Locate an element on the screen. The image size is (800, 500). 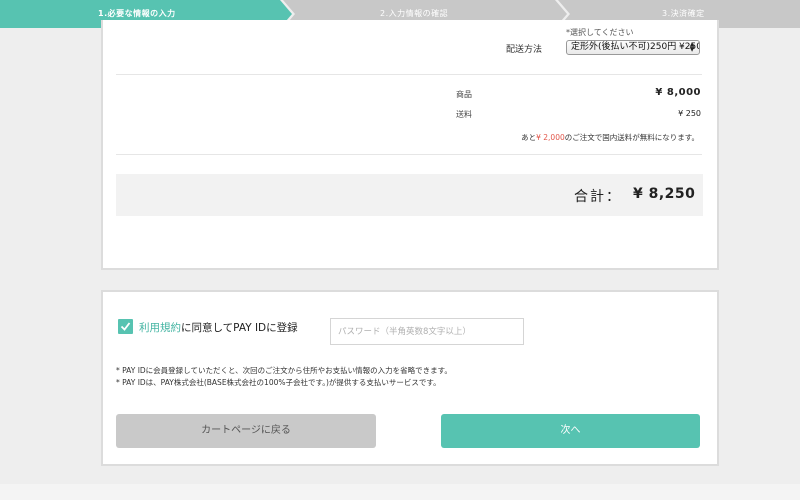
free-shipping-amount: ¥ 2,000 is located at coordinates (550, 137).